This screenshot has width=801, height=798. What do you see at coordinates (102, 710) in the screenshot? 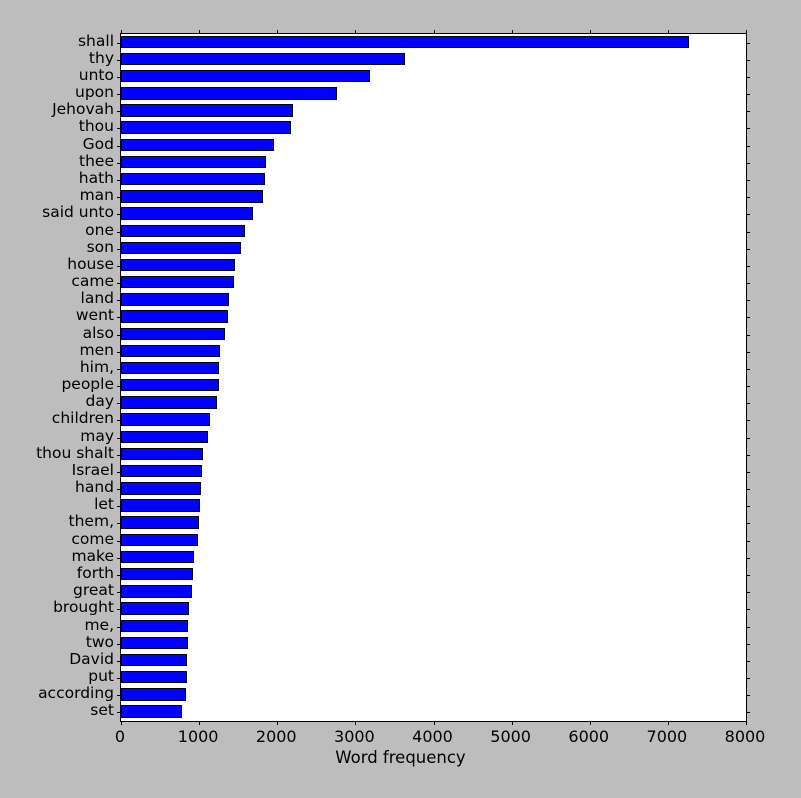
I see `y-axis-tick-label: set` at bounding box center [102, 710].